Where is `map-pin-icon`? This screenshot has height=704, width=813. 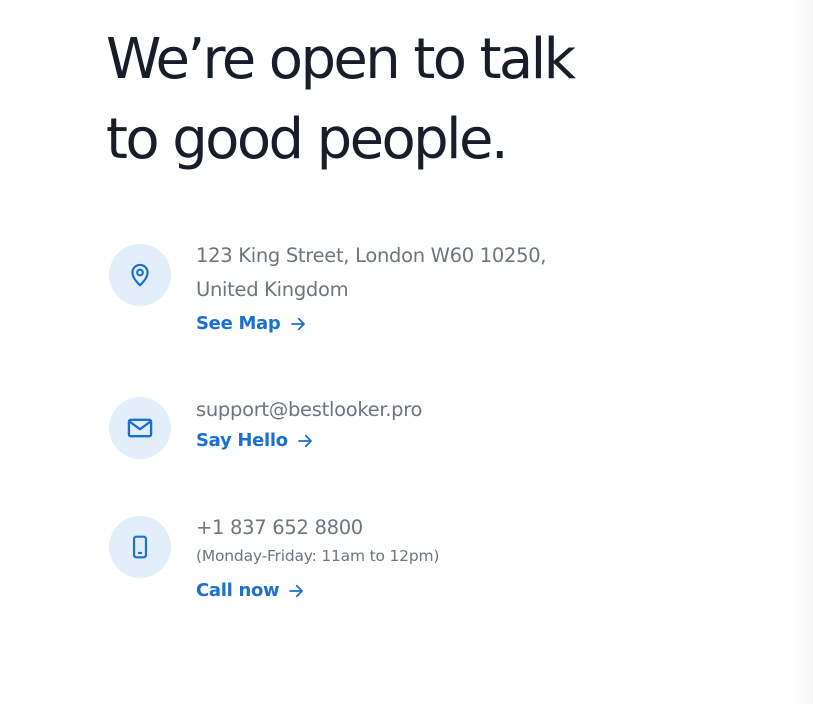 map-pin-icon is located at coordinates (140, 275).